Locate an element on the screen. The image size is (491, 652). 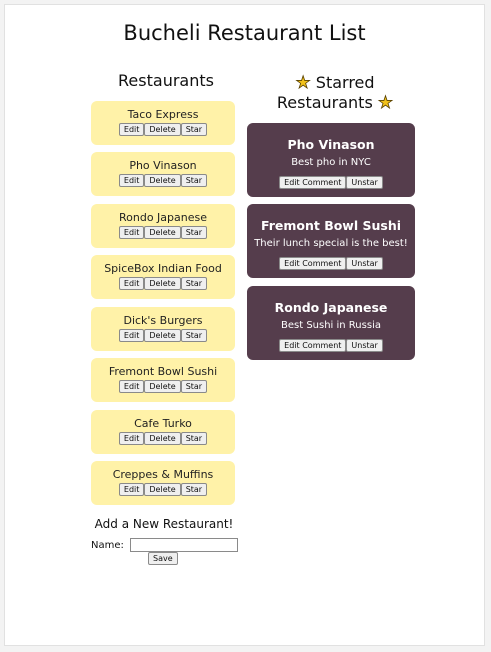
restaurant-card: Rondo Japanese Edit Delete Star is located at coordinates (163, 226).